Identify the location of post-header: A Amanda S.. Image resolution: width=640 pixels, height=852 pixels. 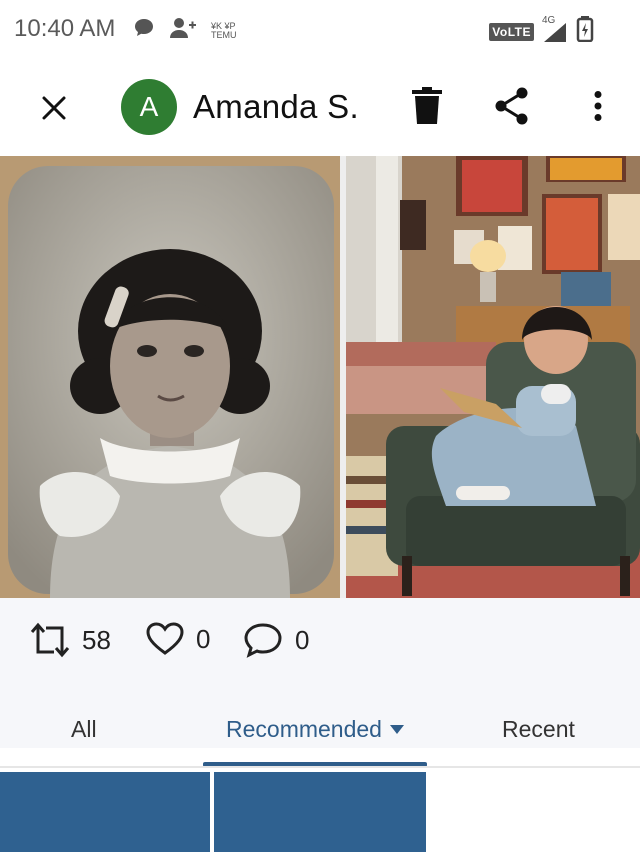
(320, 107).